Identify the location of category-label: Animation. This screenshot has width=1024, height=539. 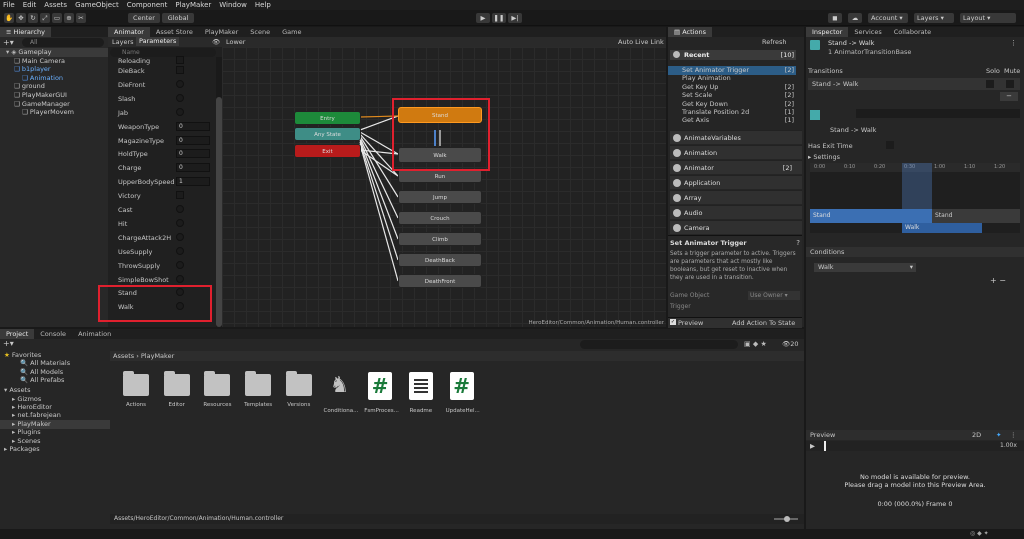
(701, 153).